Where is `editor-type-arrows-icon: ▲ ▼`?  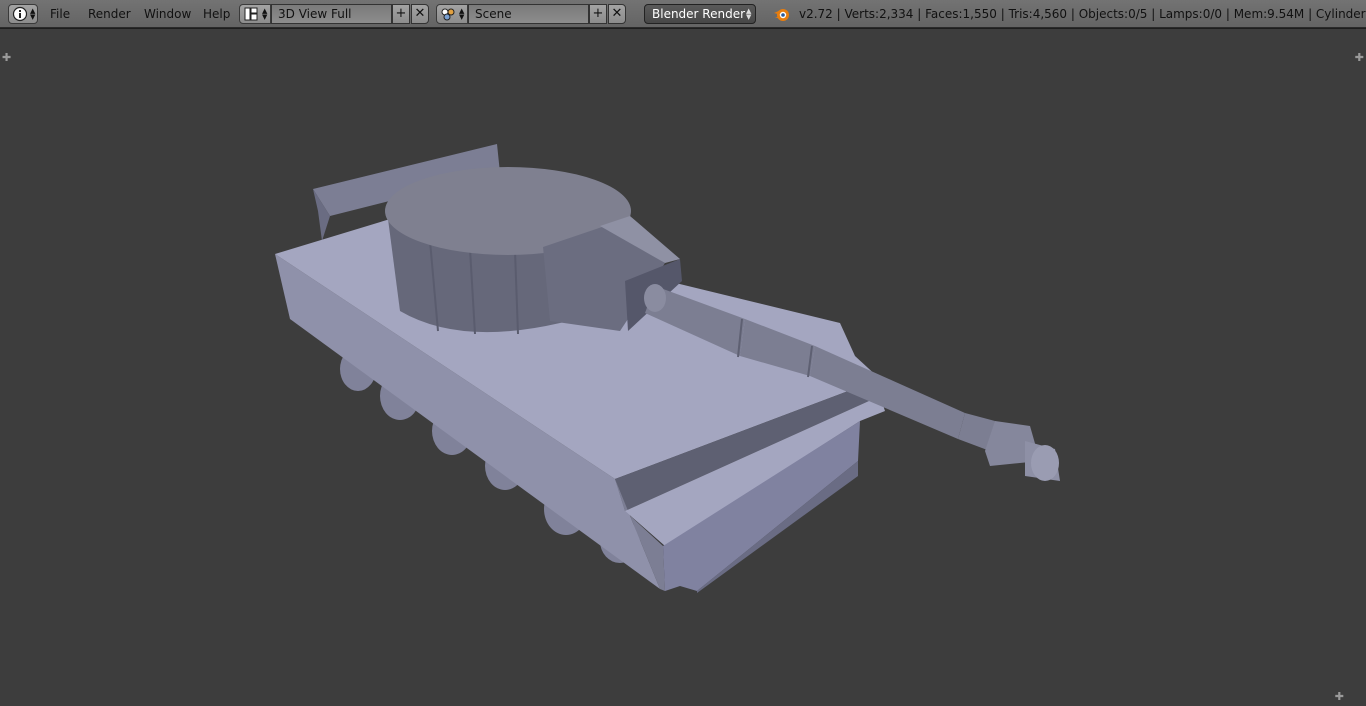
editor-type-arrows-icon: ▲ ▼ is located at coordinates (33, 14).